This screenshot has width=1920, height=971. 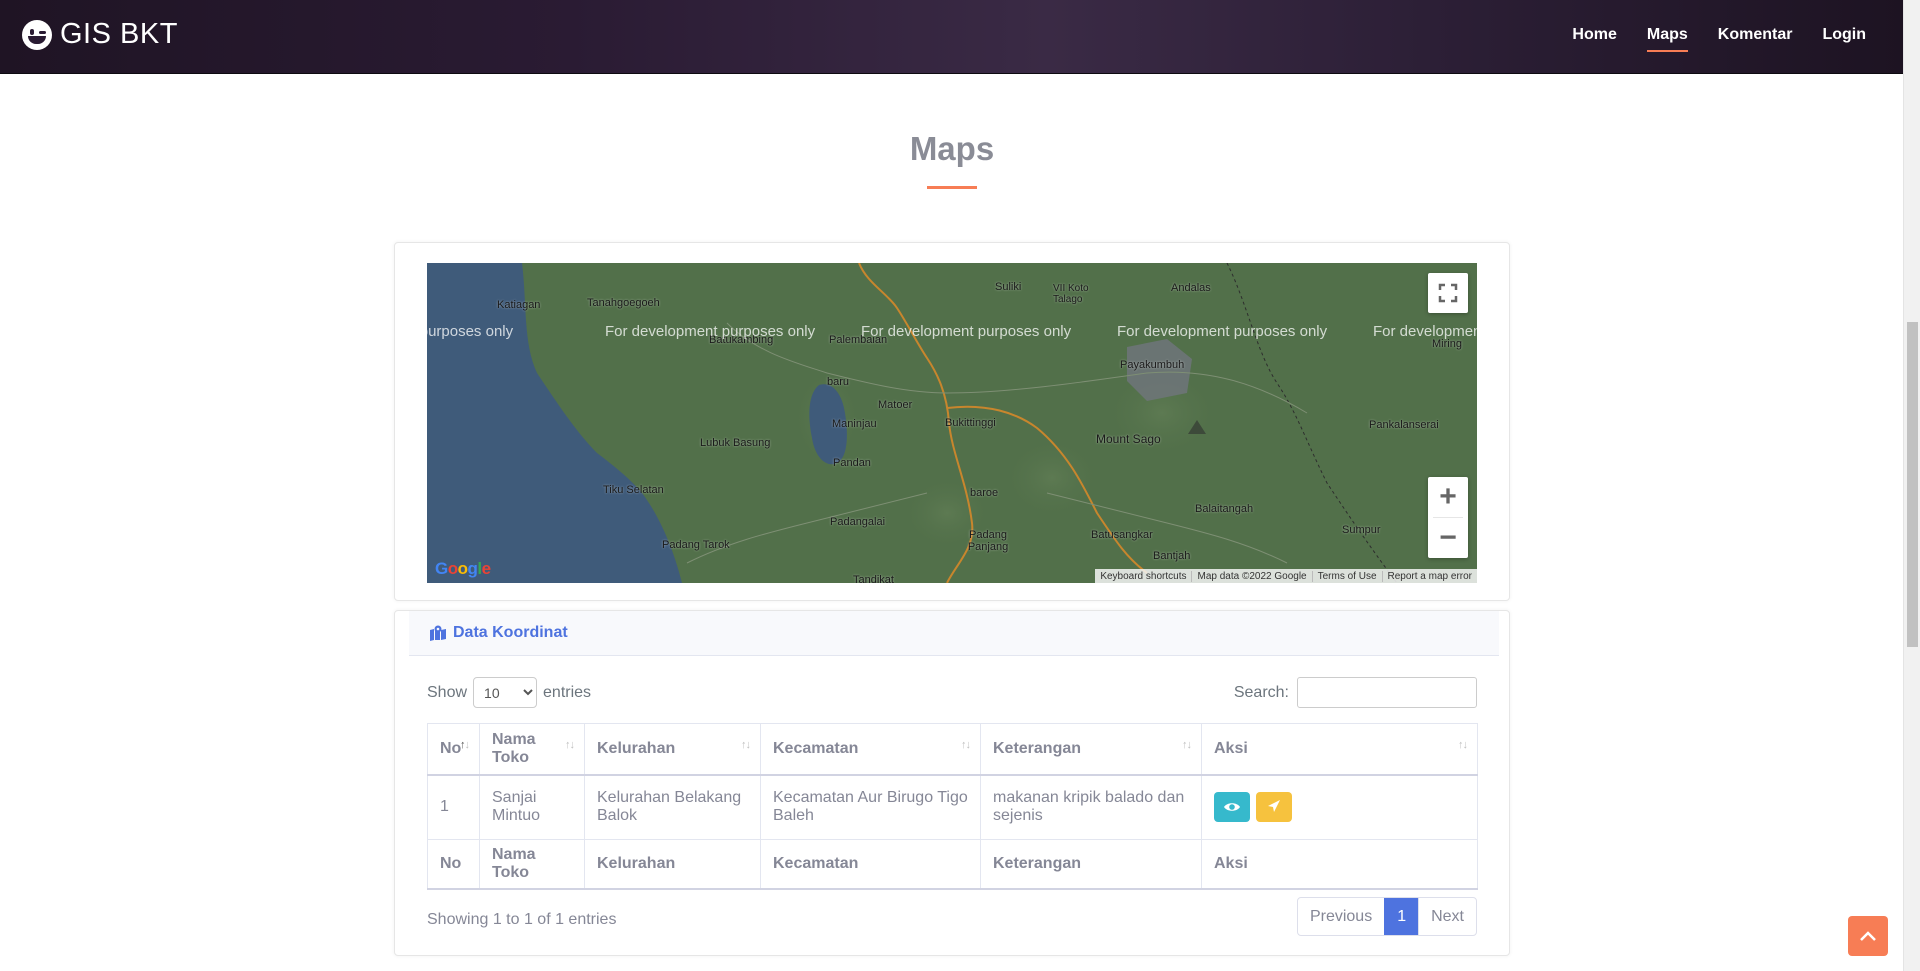 I want to click on foot-keterangan: Keterangan, so click(x=1091, y=864).